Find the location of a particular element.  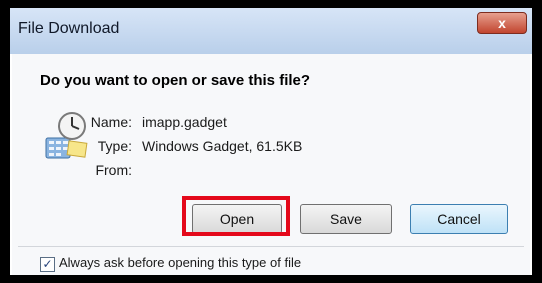

type-label: Type: is located at coordinates (114, 146).